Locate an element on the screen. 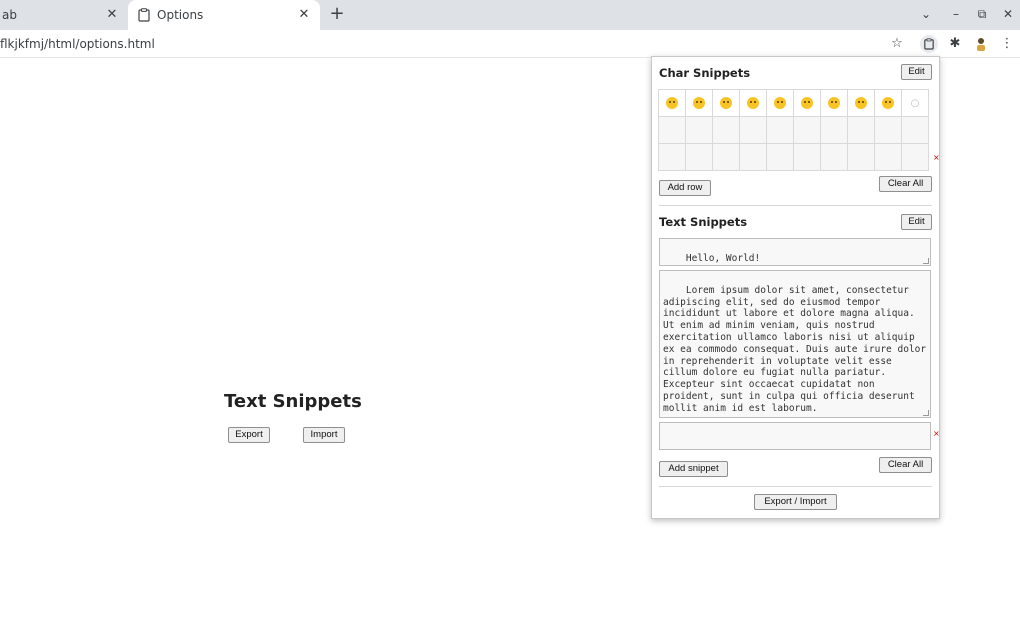  smiley-emoji-icon is located at coordinates (699, 103).